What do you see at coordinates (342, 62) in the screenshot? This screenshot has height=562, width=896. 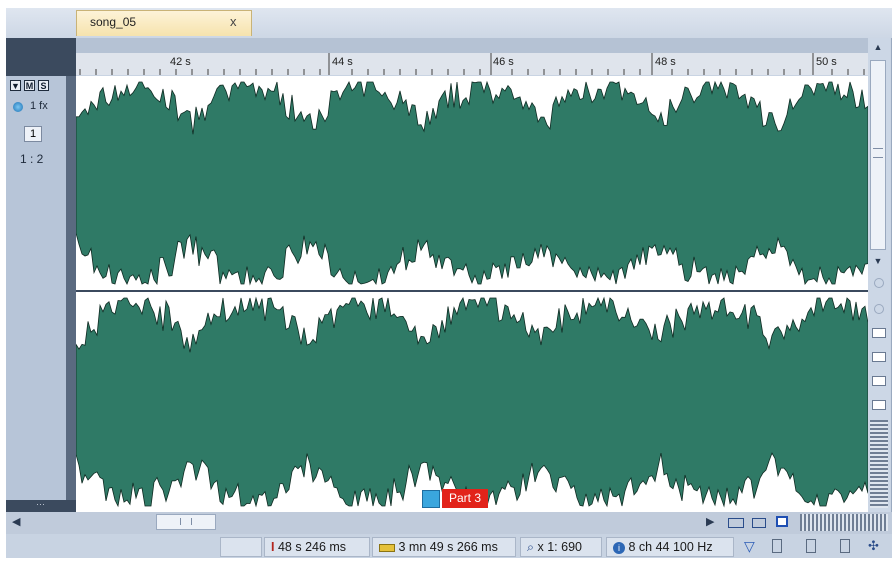 I see `ruler-label: 44 s` at bounding box center [342, 62].